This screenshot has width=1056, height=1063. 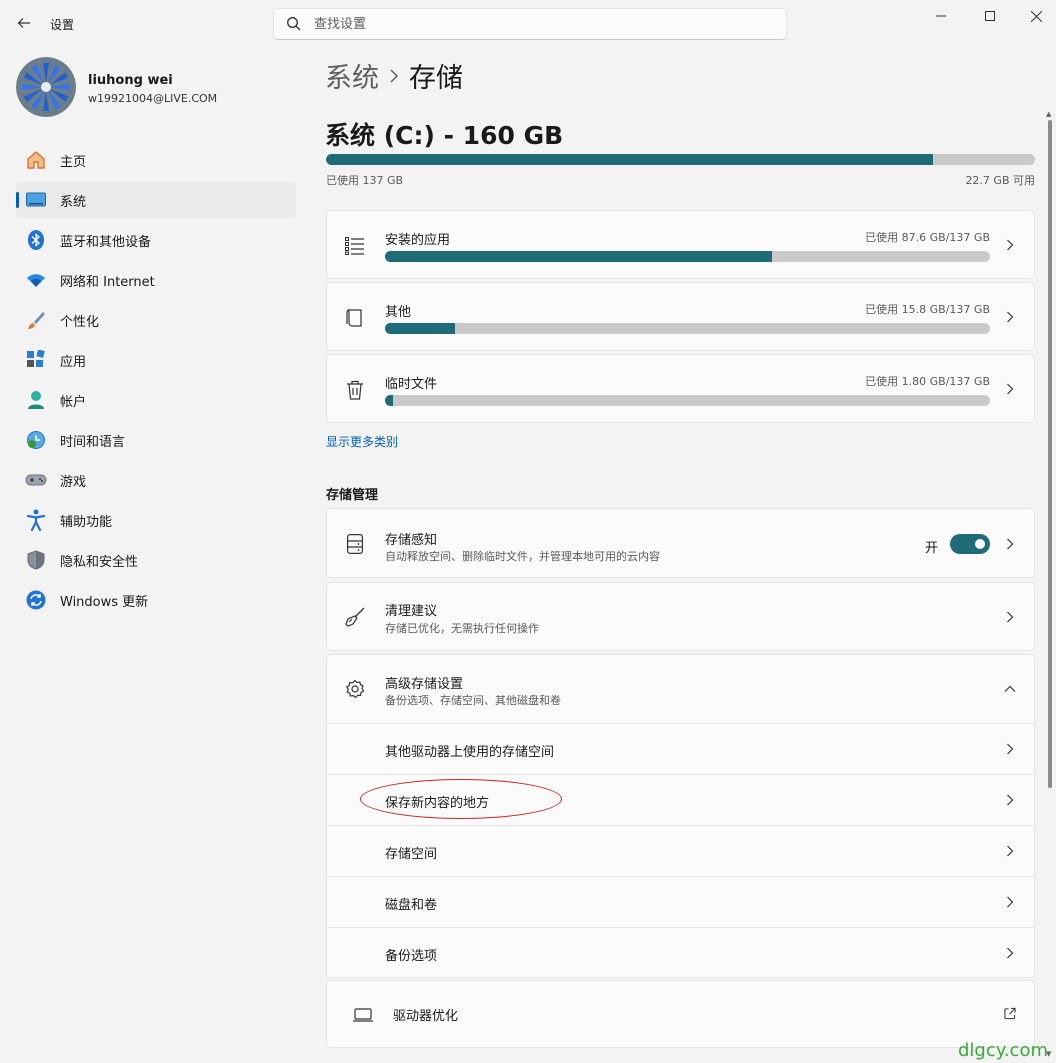 What do you see at coordinates (680, 850) in the screenshot?
I see `advanced-item-storage-spaces: 存储空间` at bounding box center [680, 850].